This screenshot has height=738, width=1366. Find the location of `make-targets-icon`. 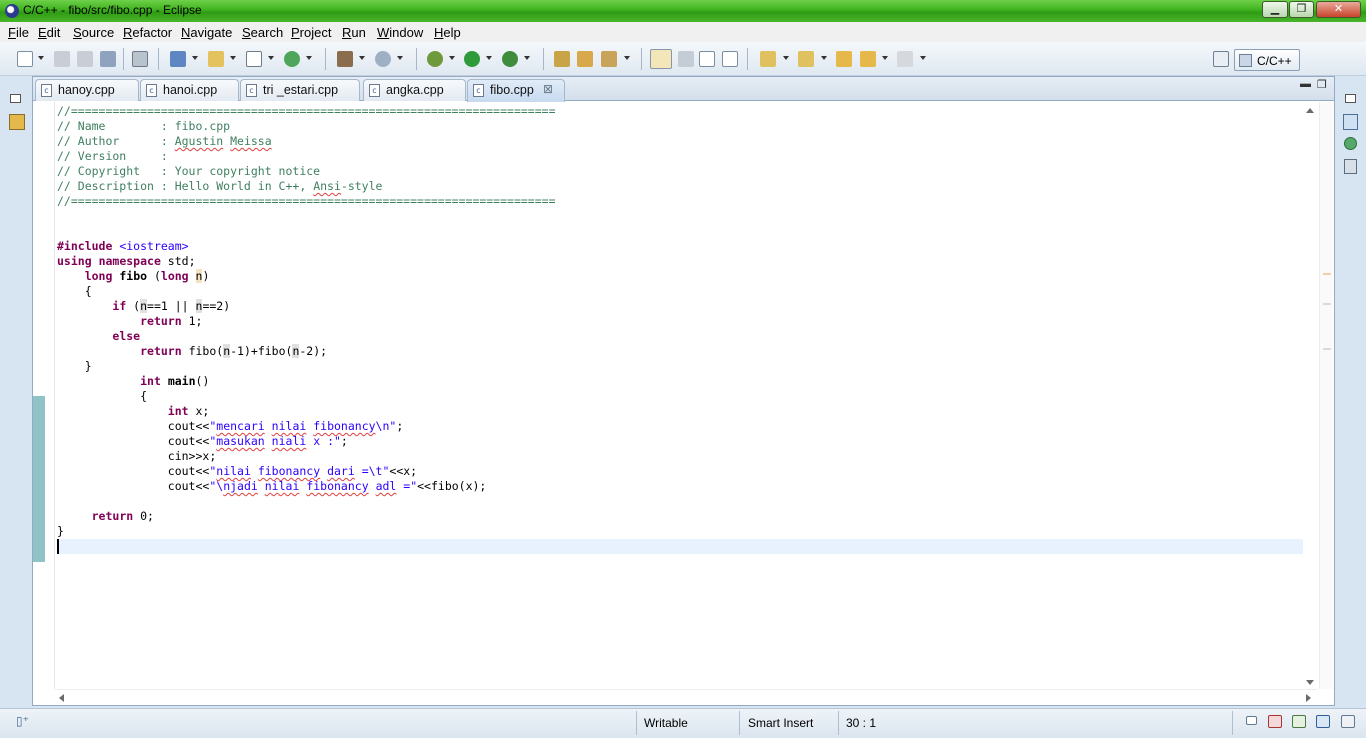

make-targets-icon is located at coordinates (1350, 143).